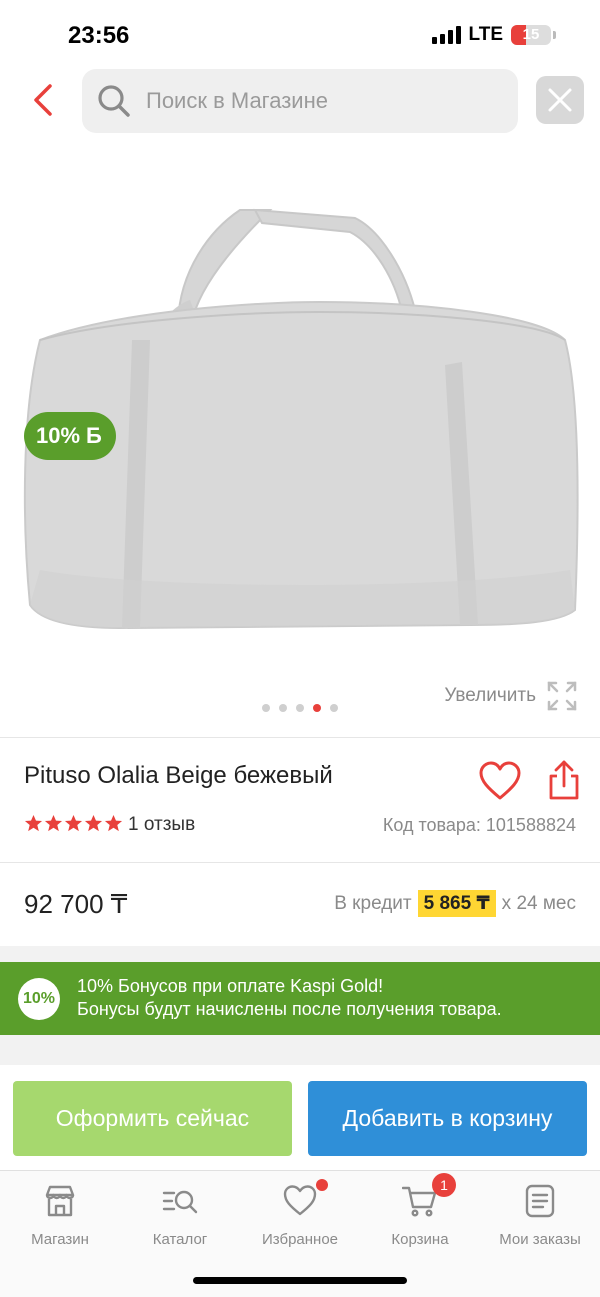 This screenshot has width=600, height=1297. I want to click on nav-item-favorites: Избранное, so click(300, 1213).